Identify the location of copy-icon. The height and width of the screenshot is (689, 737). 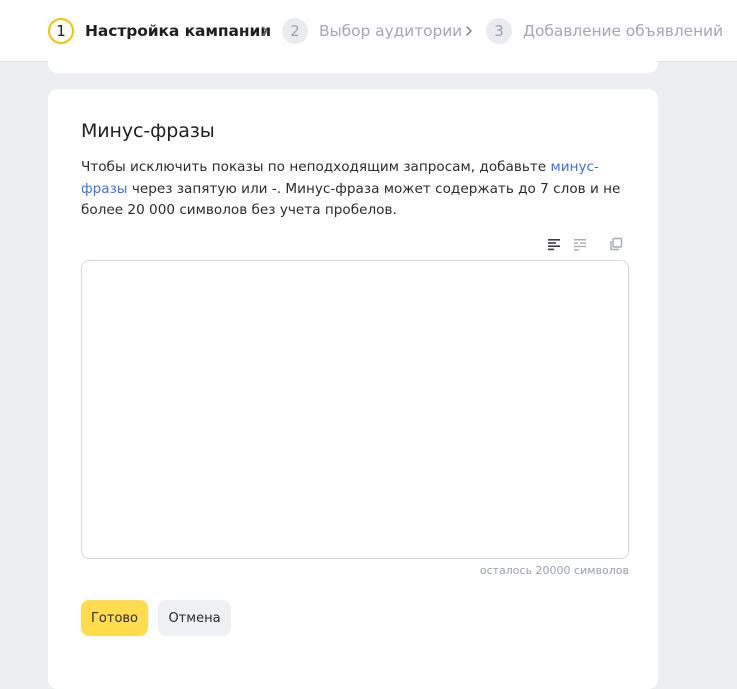
(616, 244).